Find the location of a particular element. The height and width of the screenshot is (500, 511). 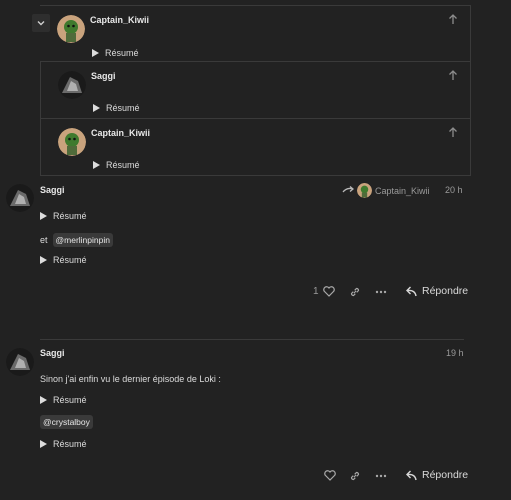

embedded-reply-author: Saggi is located at coordinates (103, 76).